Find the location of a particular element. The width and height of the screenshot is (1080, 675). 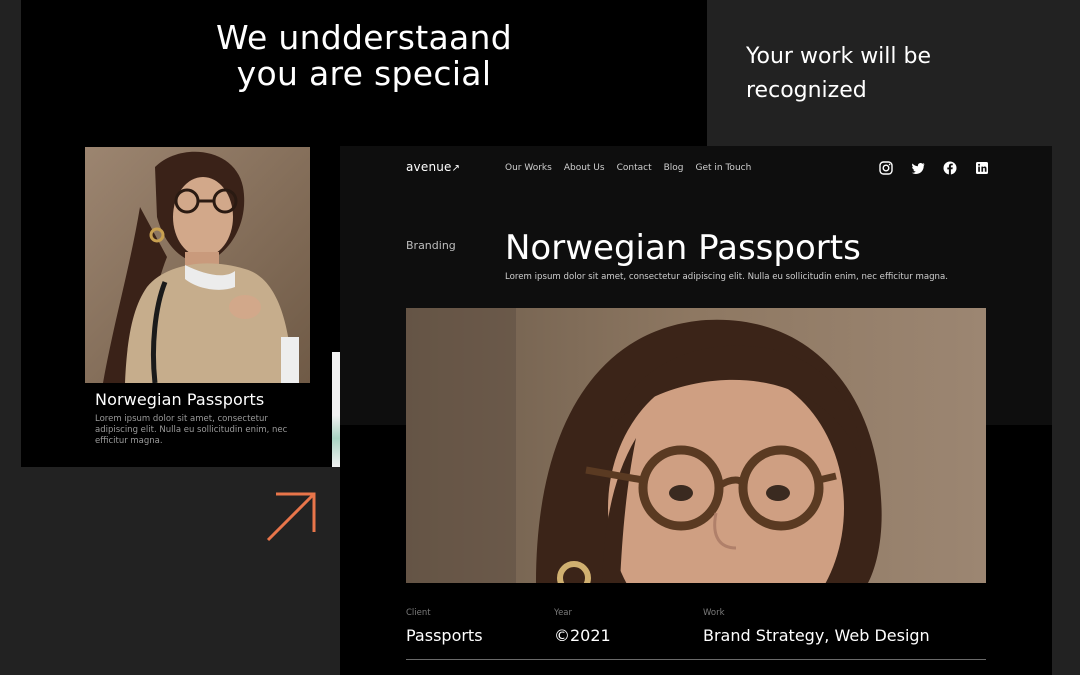

project-title: Norwegian Passports is located at coordinates (683, 248).